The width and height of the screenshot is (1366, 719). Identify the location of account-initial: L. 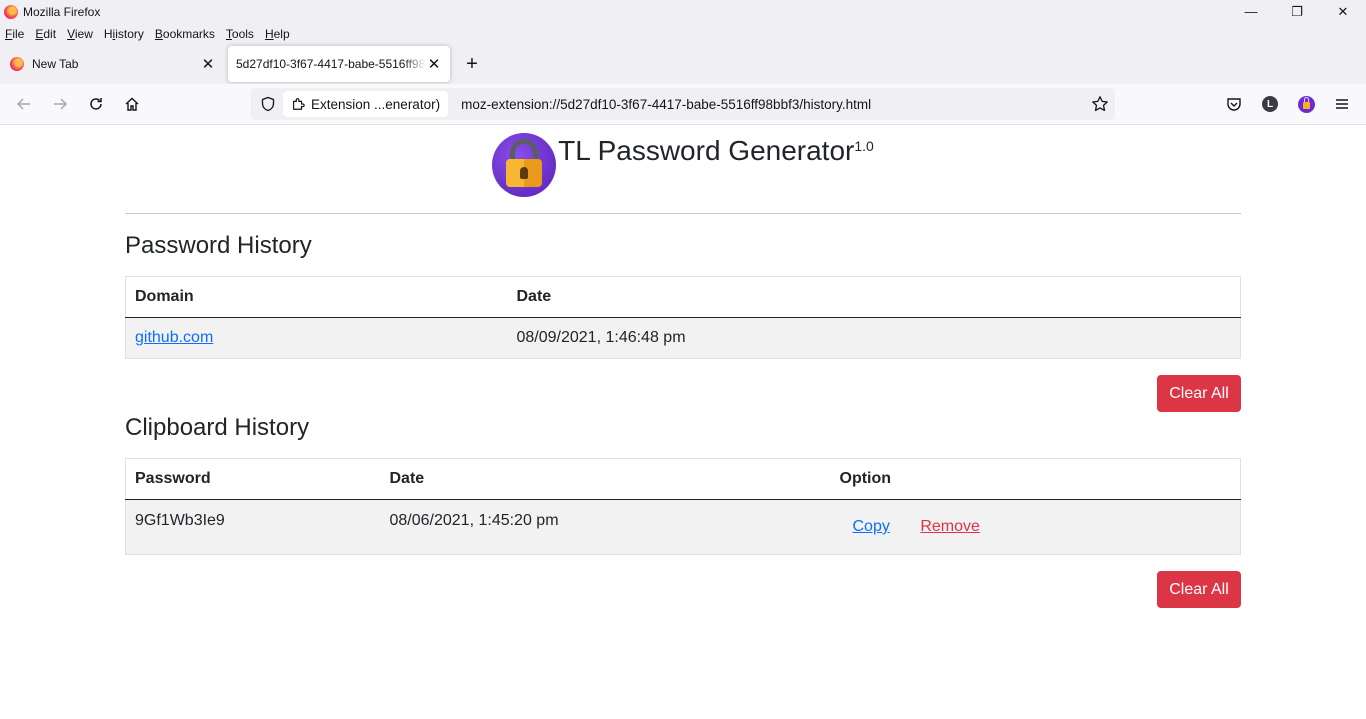
(1270, 104).